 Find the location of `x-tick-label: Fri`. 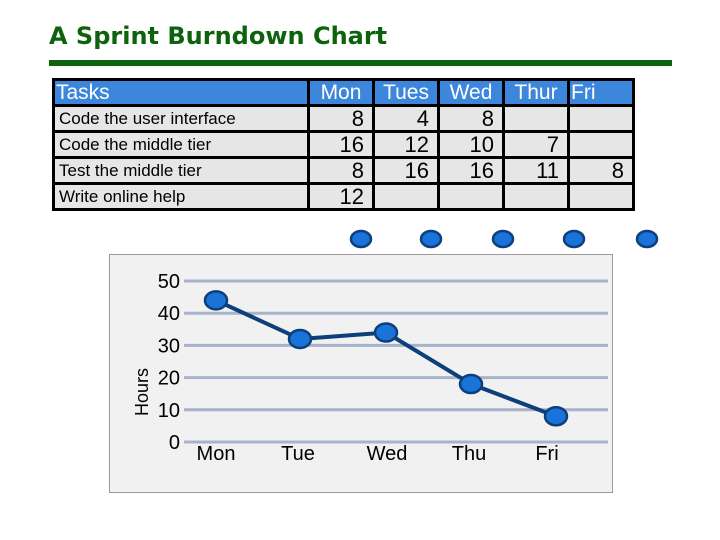

x-tick-label: Fri is located at coordinates (546, 454).